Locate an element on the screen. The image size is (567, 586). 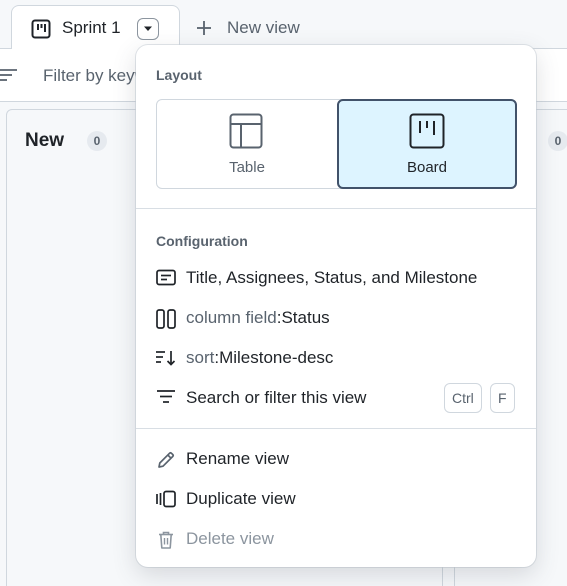
new-view-label: New view is located at coordinates (263, 27).